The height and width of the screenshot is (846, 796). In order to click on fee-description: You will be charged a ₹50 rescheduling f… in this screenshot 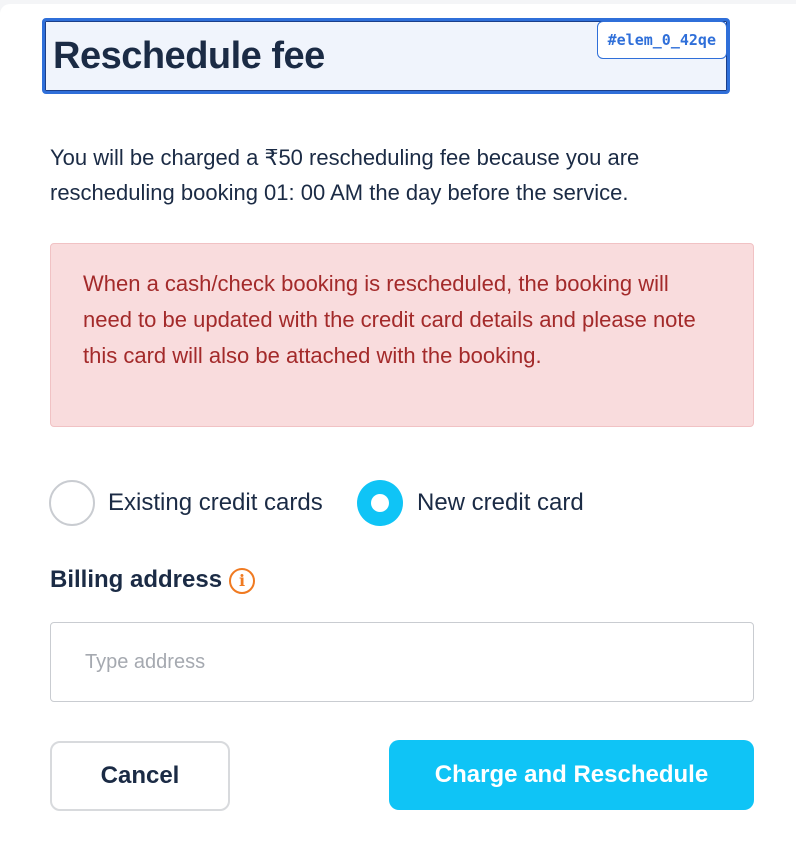, I will do `click(345, 175)`.